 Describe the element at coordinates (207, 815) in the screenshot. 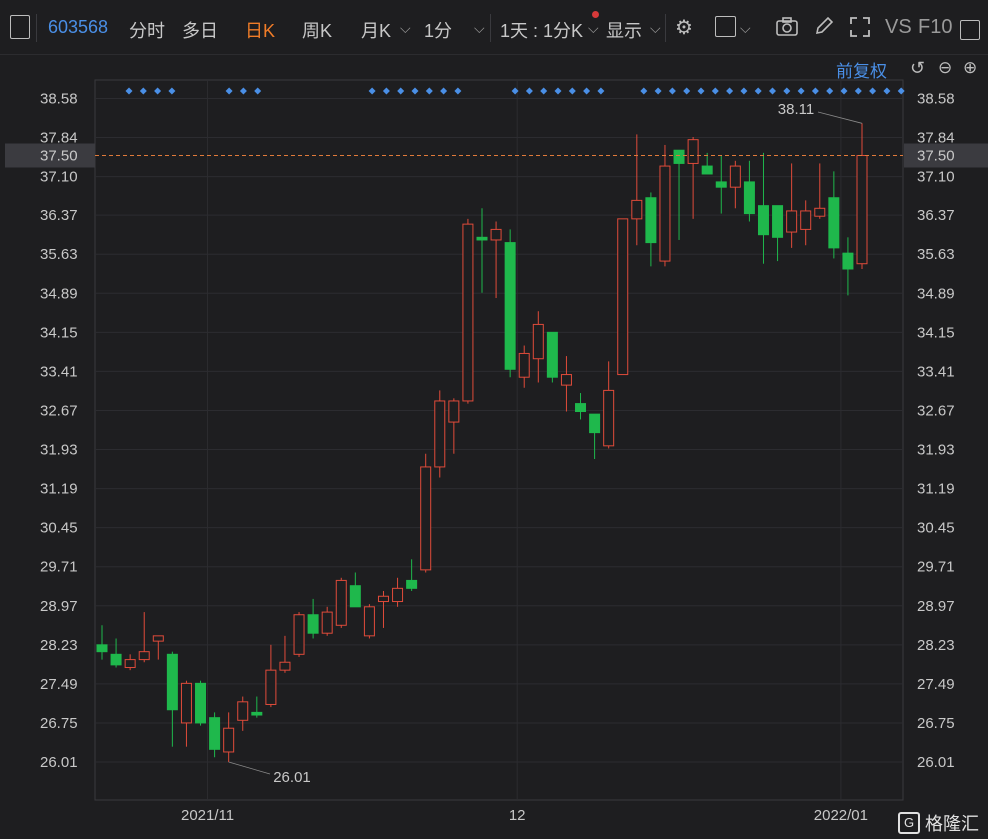

I see `x-tick-label: 2021/11` at that location.